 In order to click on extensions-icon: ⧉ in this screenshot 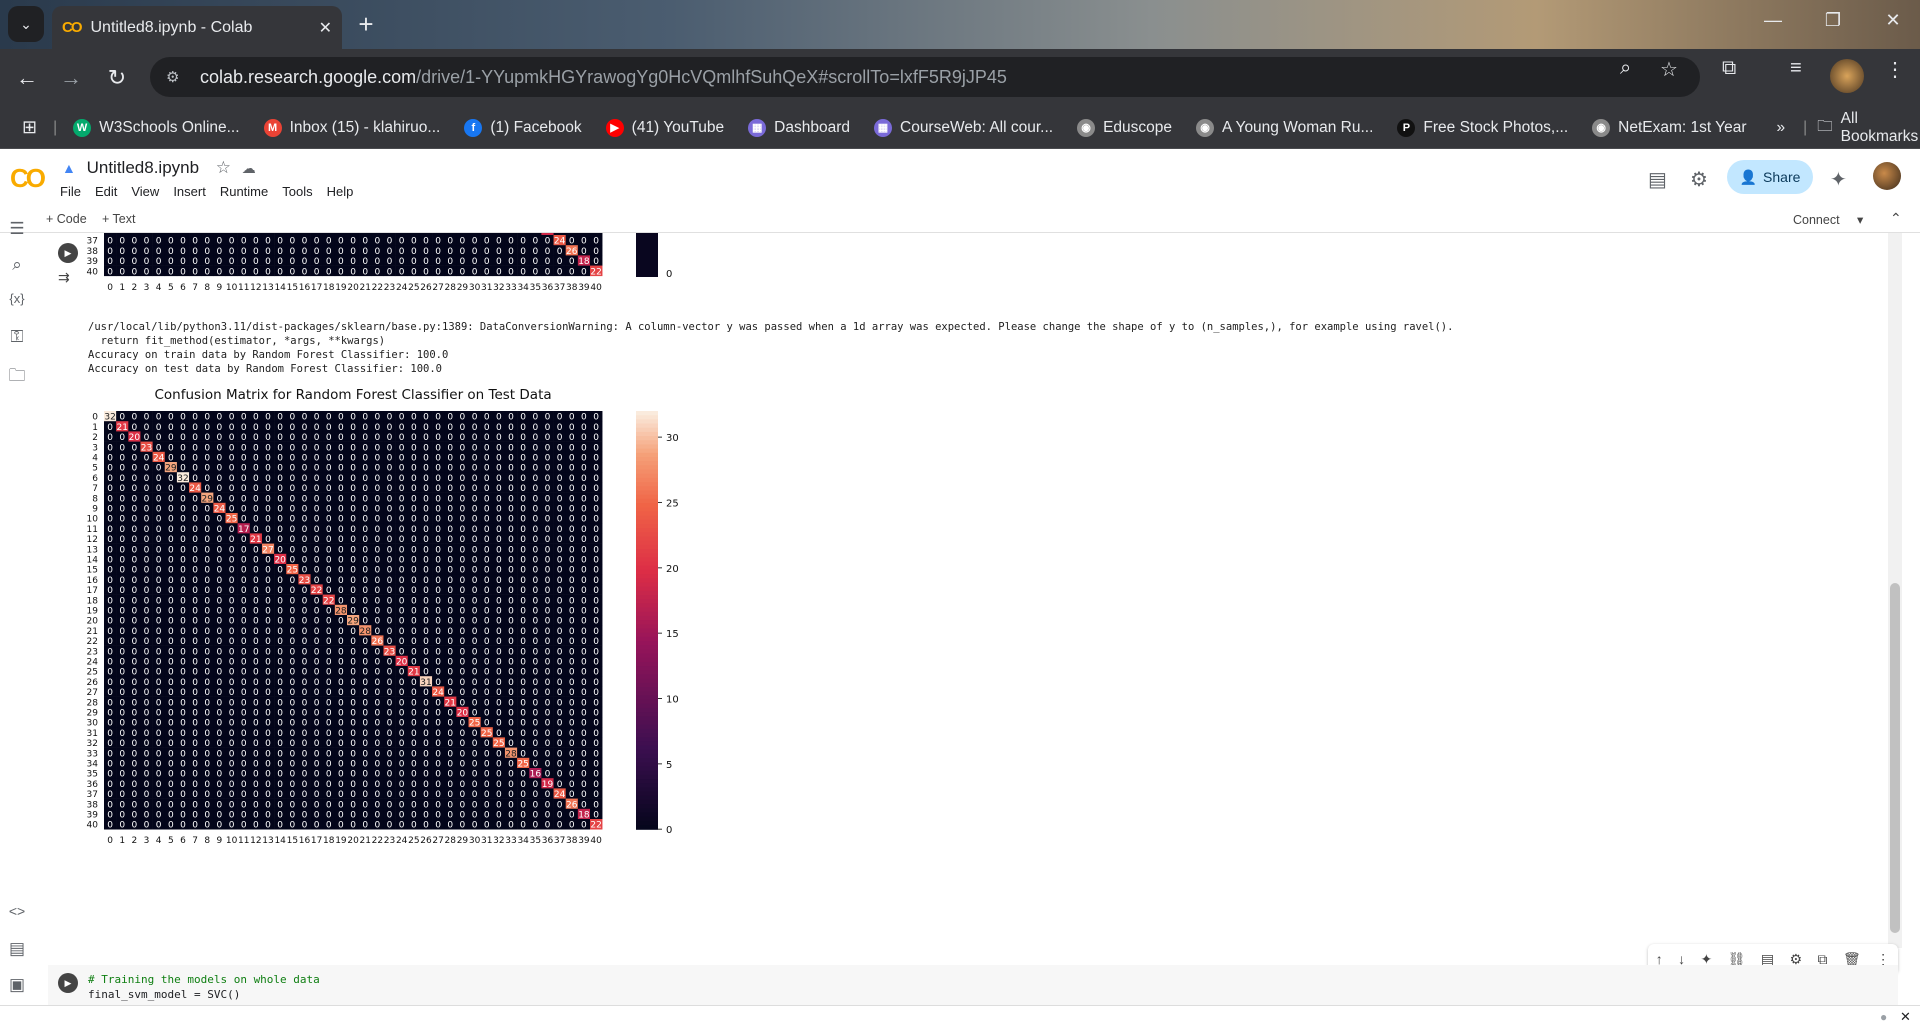, I will do `click(1729, 68)`.